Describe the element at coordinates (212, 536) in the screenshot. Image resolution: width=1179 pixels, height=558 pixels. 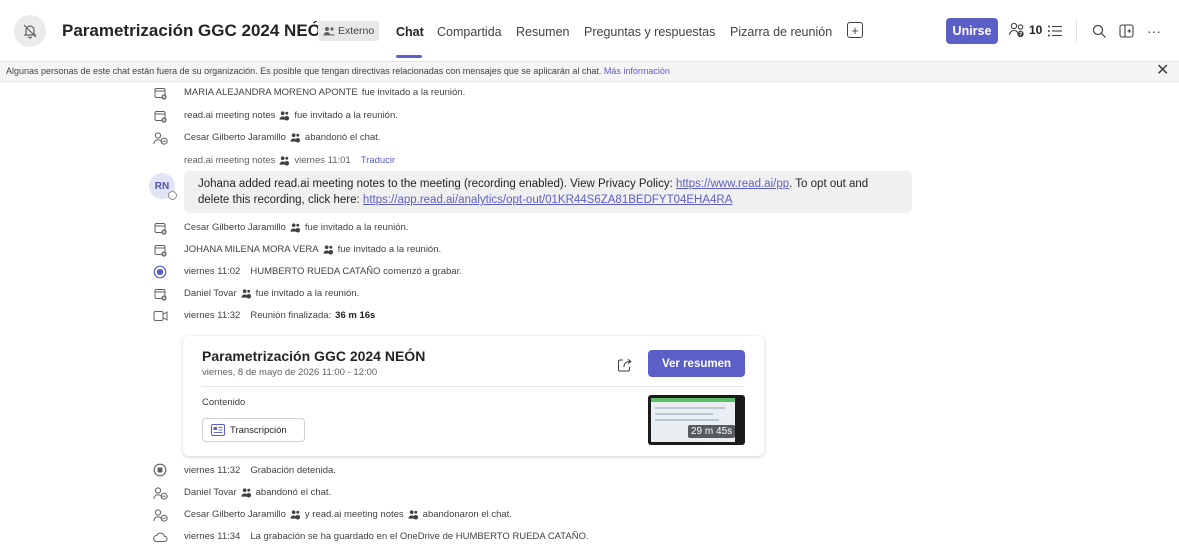
I see `event-time: viernes 11:34` at that location.